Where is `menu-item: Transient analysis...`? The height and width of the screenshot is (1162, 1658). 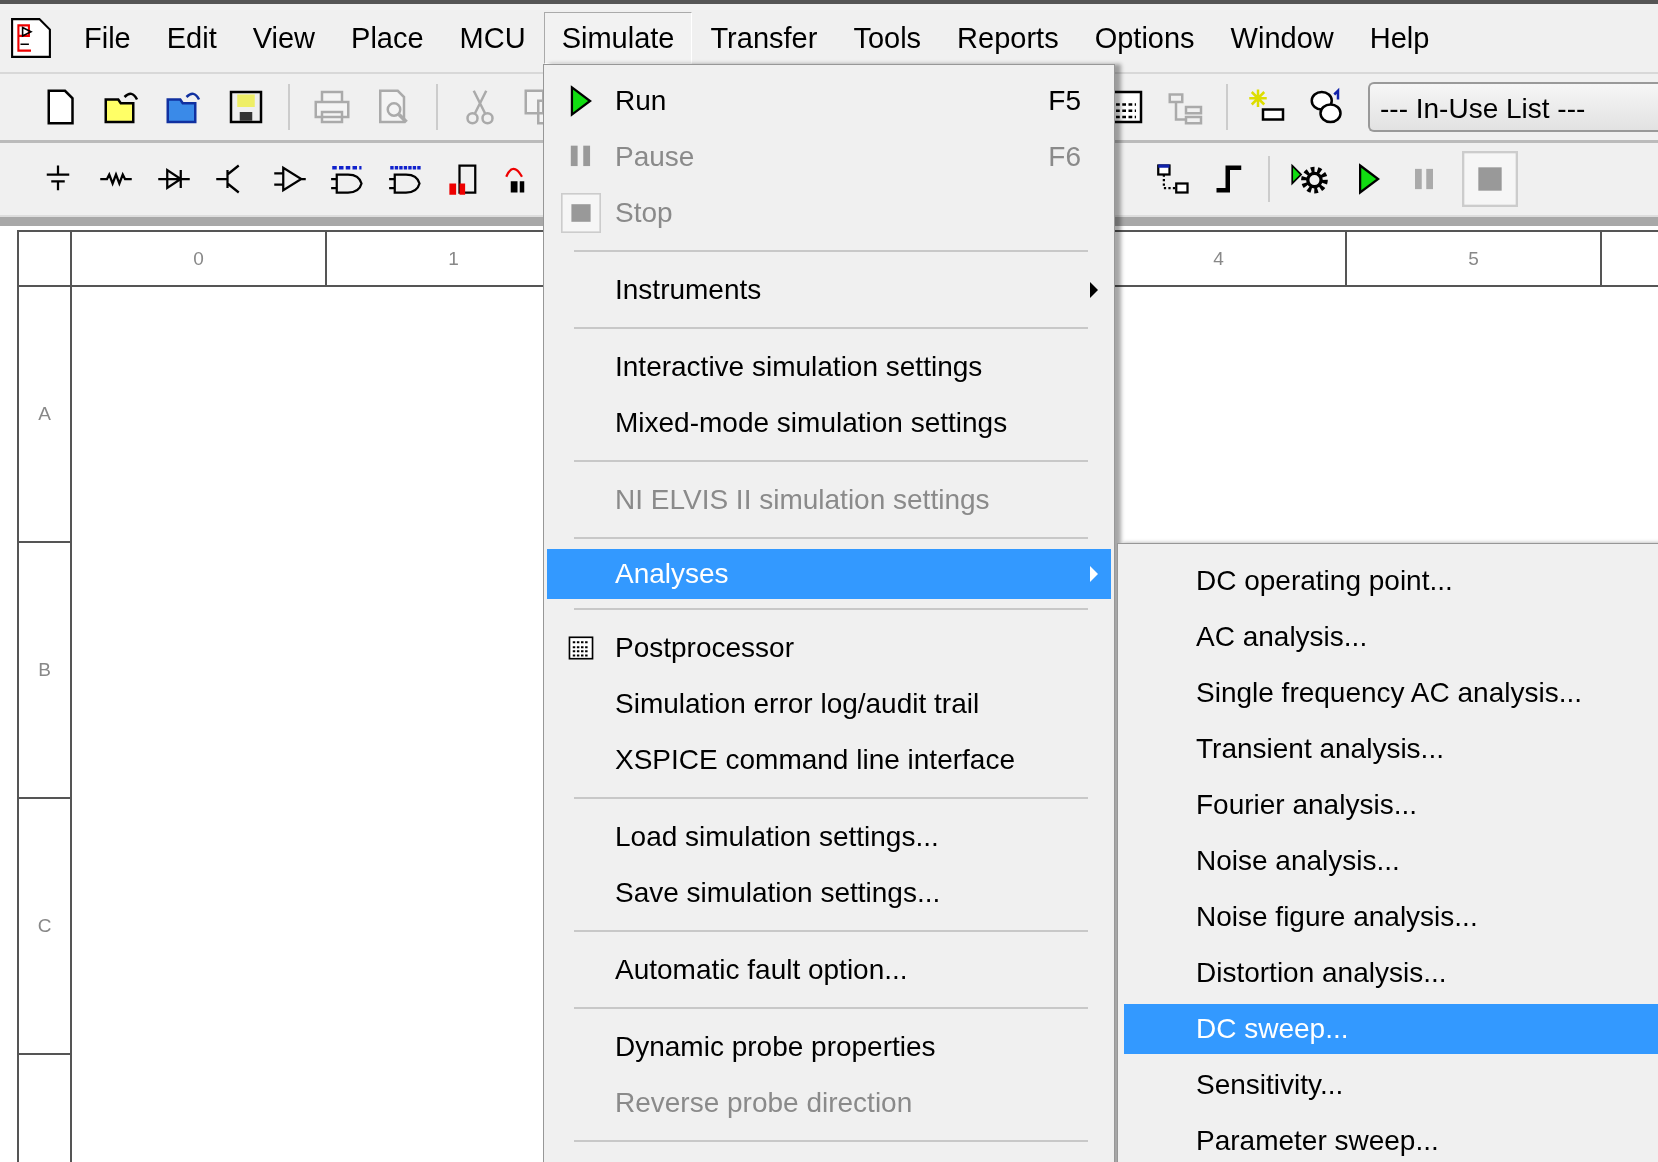 menu-item: Transient analysis... is located at coordinates (1391, 749).